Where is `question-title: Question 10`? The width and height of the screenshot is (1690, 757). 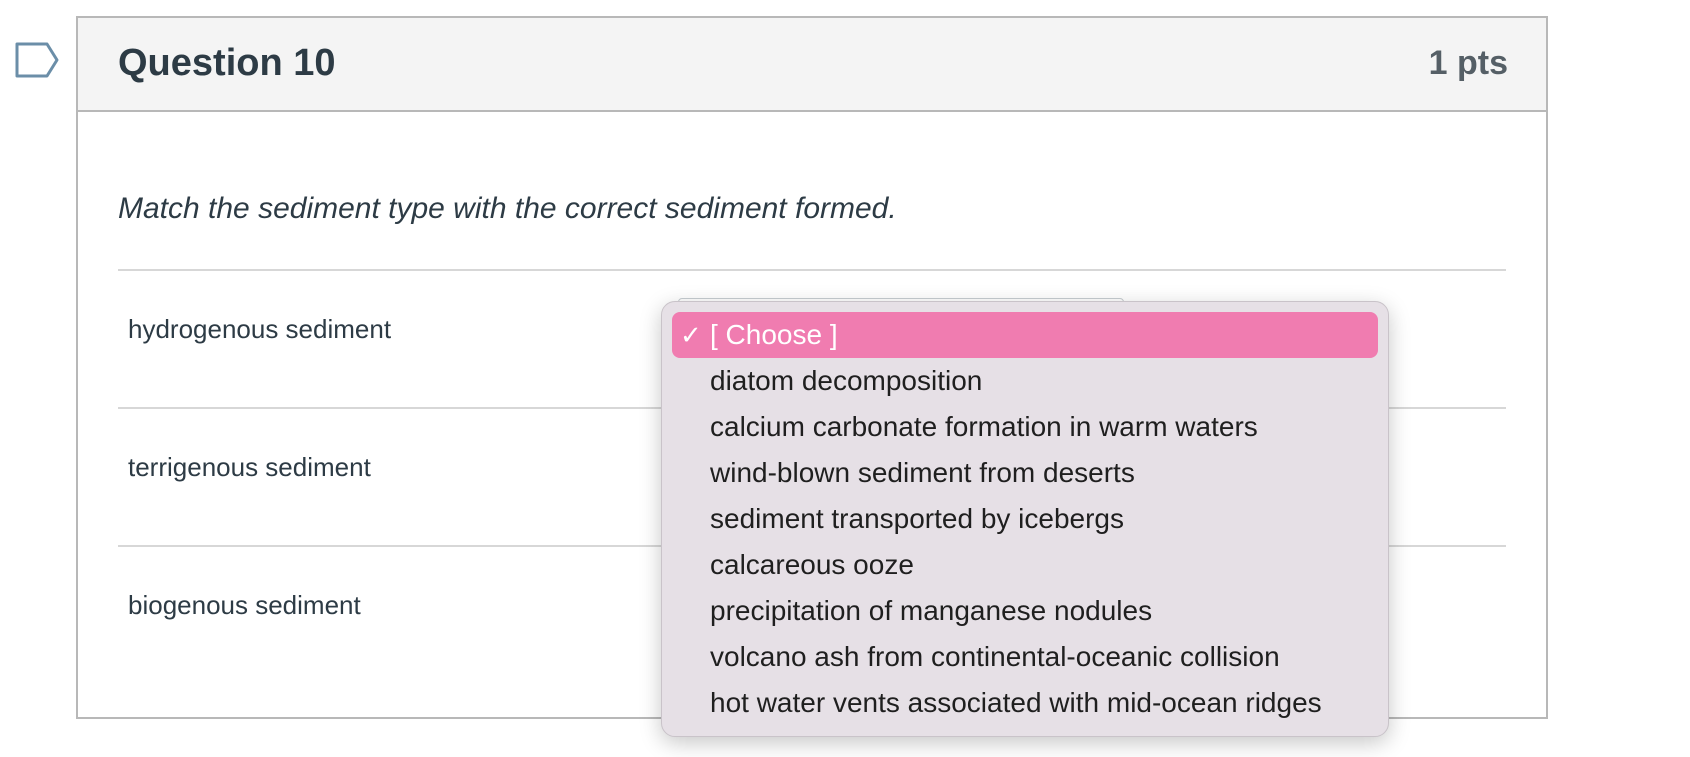
question-title: Question 10 is located at coordinates (227, 63).